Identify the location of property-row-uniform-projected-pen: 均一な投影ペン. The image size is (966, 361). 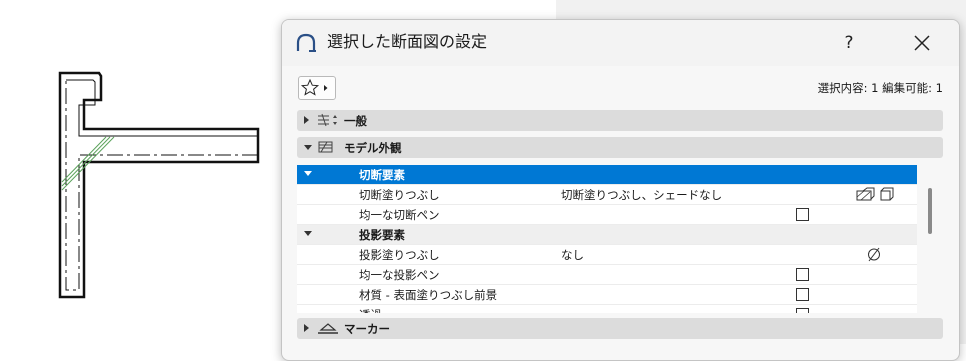
(607, 275).